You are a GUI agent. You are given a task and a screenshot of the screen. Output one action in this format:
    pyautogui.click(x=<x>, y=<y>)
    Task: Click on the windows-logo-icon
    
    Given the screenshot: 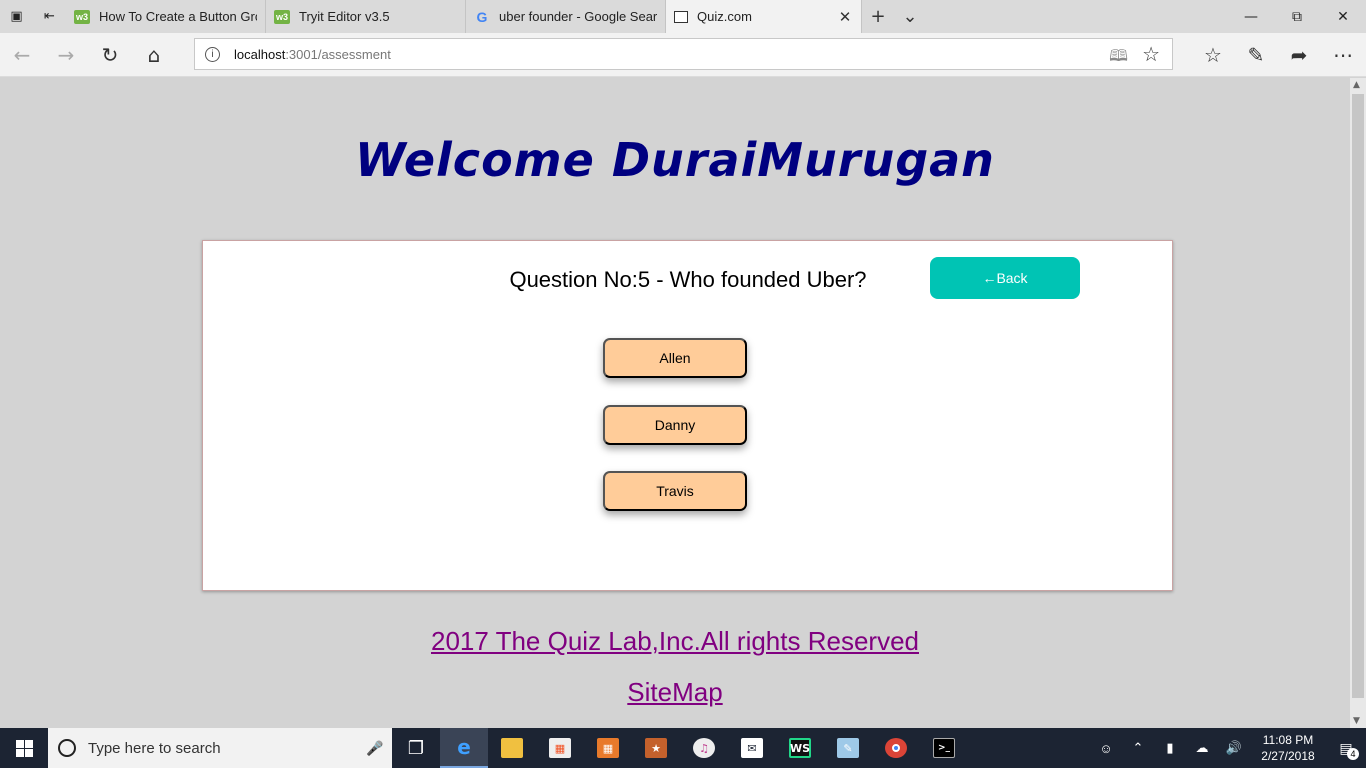 What is the action you would take?
    pyautogui.click(x=24, y=748)
    